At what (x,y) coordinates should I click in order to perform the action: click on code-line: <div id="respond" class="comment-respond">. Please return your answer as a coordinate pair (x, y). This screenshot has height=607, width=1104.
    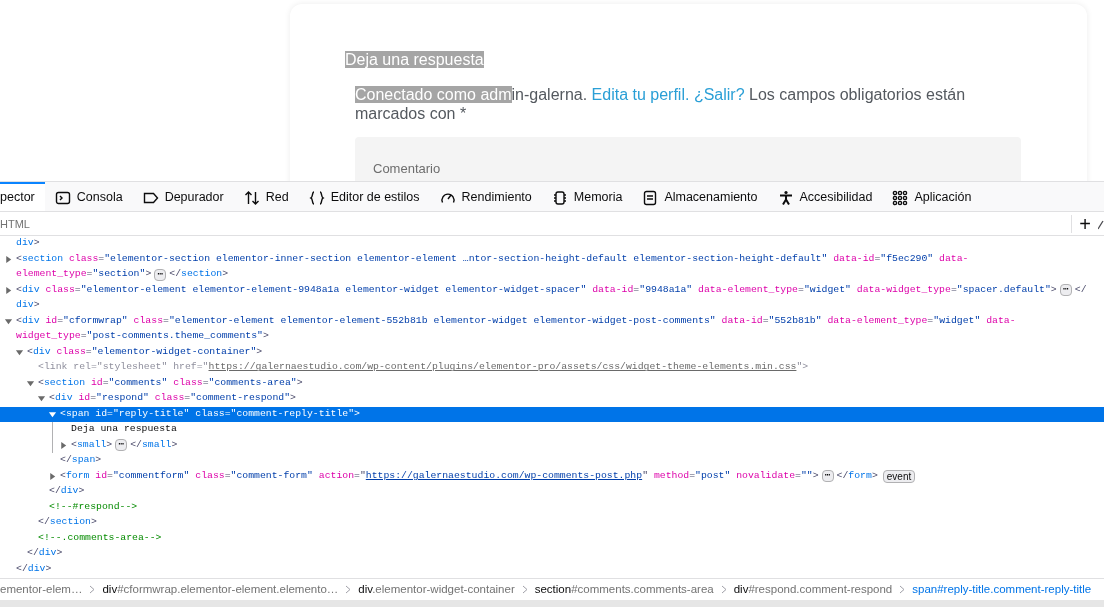
    Looking at the image, I should click on (172, 398).